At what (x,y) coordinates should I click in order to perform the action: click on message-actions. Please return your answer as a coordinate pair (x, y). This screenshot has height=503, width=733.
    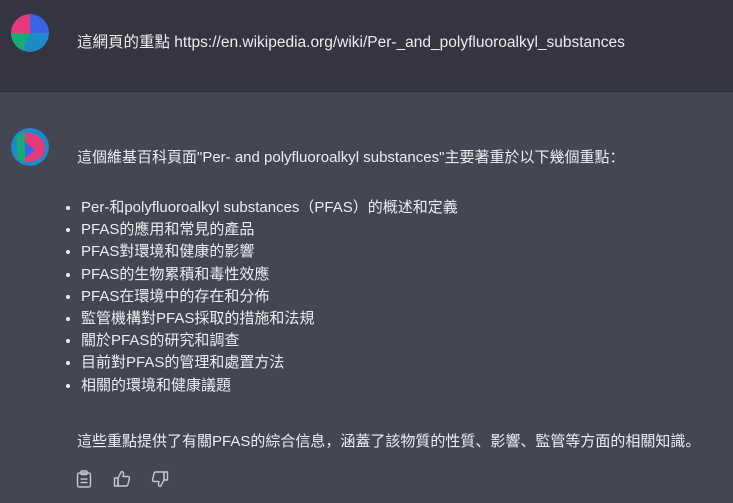
    Looking at the image, I should click on (122, 479).